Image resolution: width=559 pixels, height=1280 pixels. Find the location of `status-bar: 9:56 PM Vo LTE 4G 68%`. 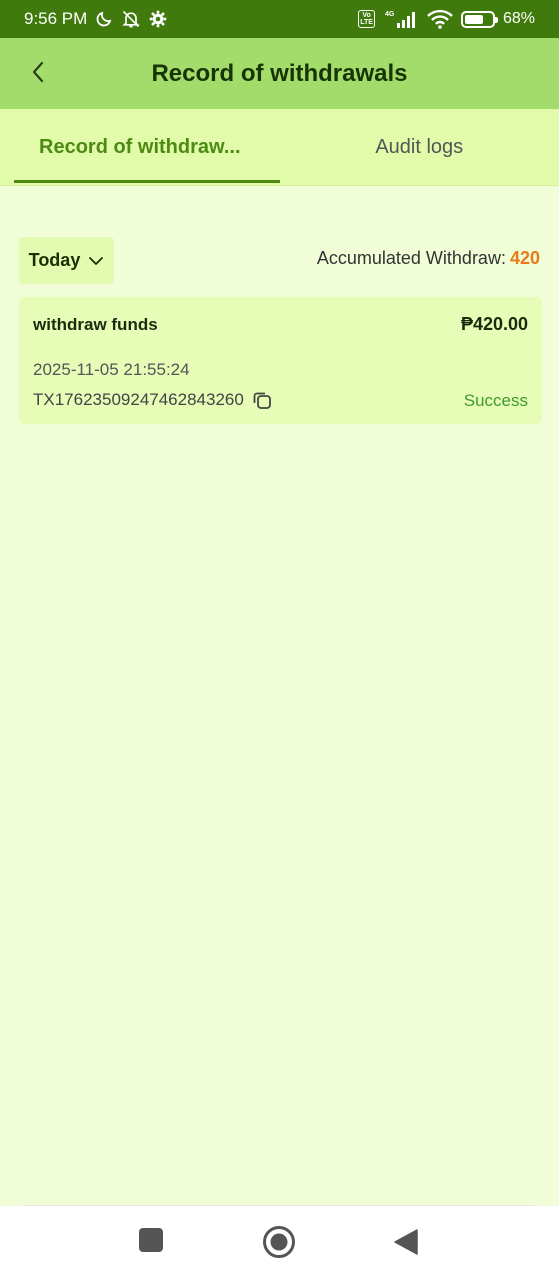

status-bar: 9:56 PM Vo LTE 4G 68% is located at coordinates (279, 19).